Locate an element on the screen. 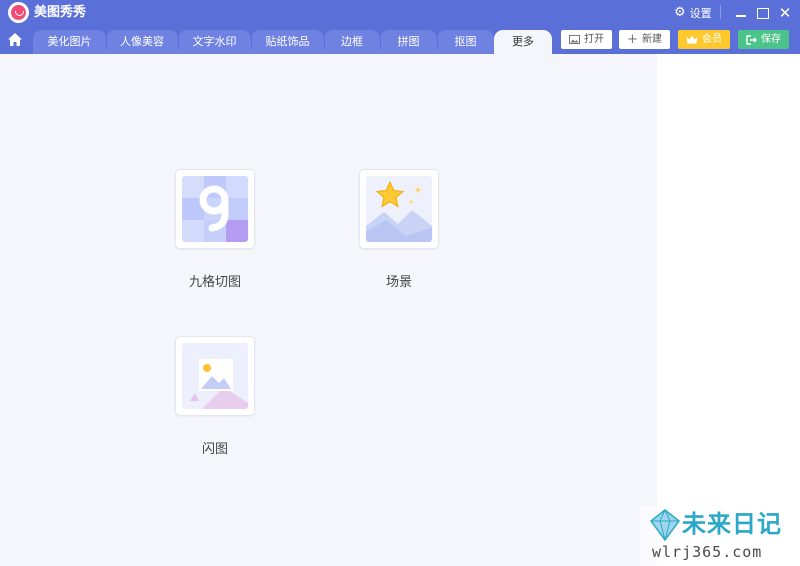 The width and height of the screenshot is (800, 566). home-icon is located at coordinates (15, 39).